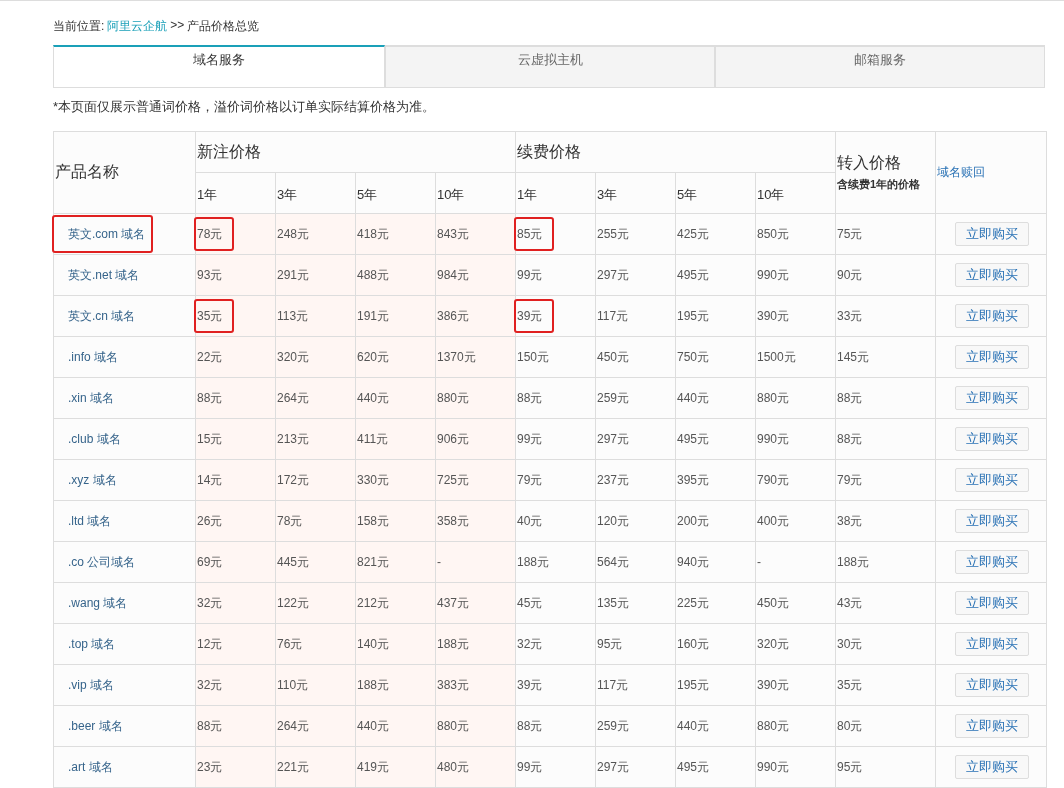 The image size is (1064, 788). I want to click on price: 95元, so click(610, 643).